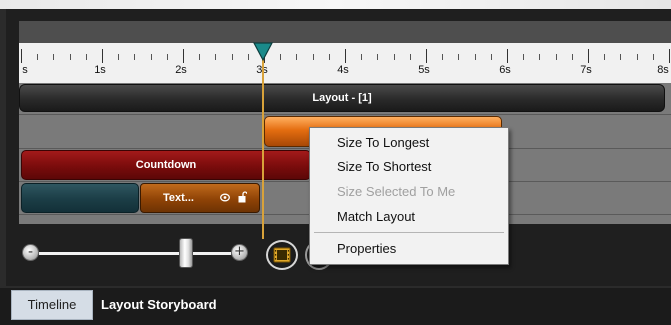 Image resolution: width=671 pixels, height=325 pixels. What do you see at coordinates (409, 232) in the screenshot?
I see `menu-separator` at bounding box center [409, 232].